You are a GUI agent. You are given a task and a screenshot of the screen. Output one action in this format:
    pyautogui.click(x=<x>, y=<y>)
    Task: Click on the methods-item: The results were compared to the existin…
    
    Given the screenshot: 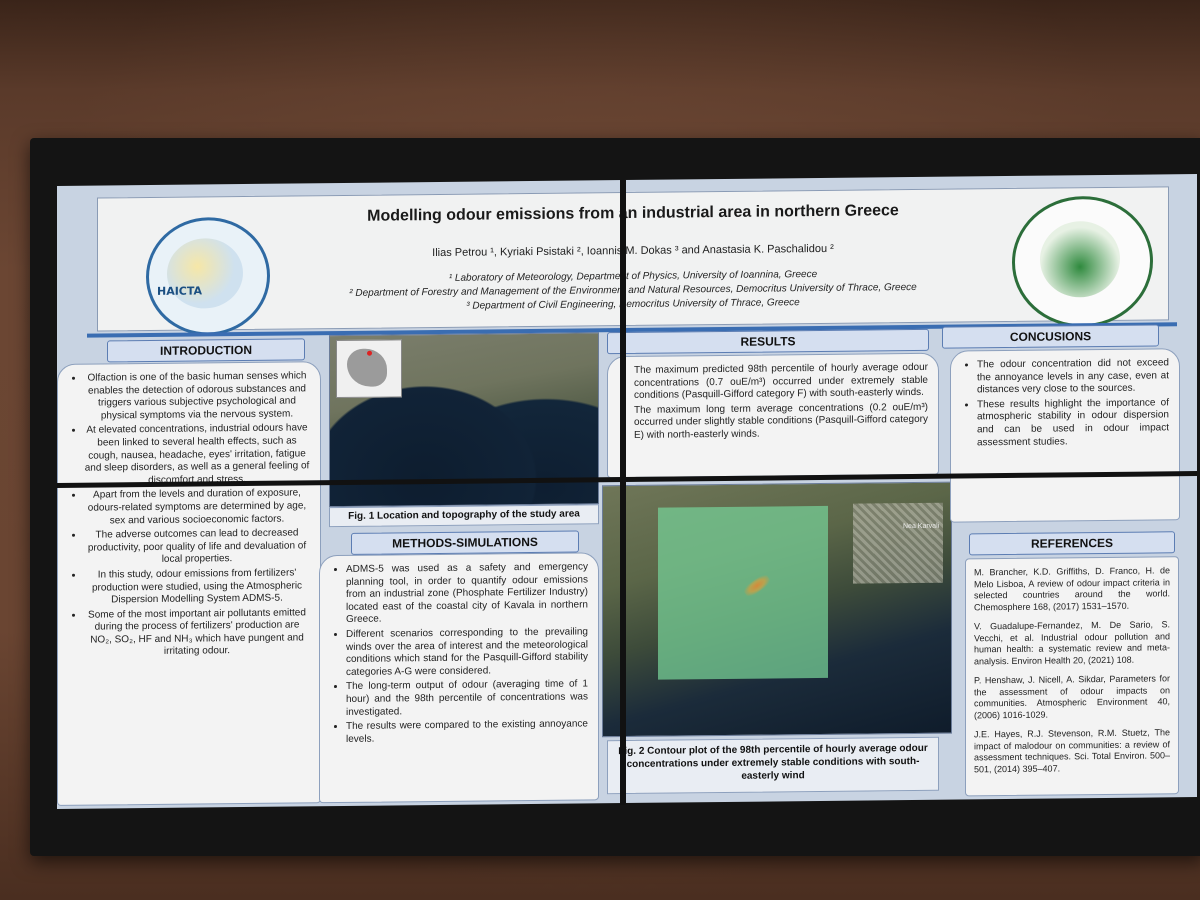 What is the action you would take?
    pyautogui.click(x=467, y=733)
    